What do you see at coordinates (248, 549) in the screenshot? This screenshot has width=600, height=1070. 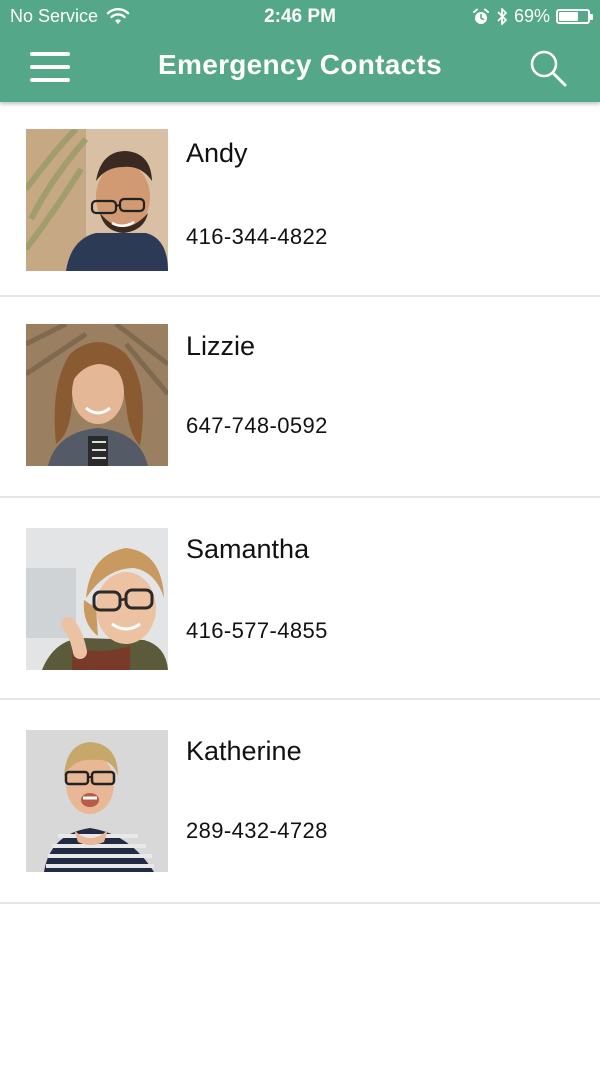 I see `contact-name: Samantha` at bounding box center [248, 549].